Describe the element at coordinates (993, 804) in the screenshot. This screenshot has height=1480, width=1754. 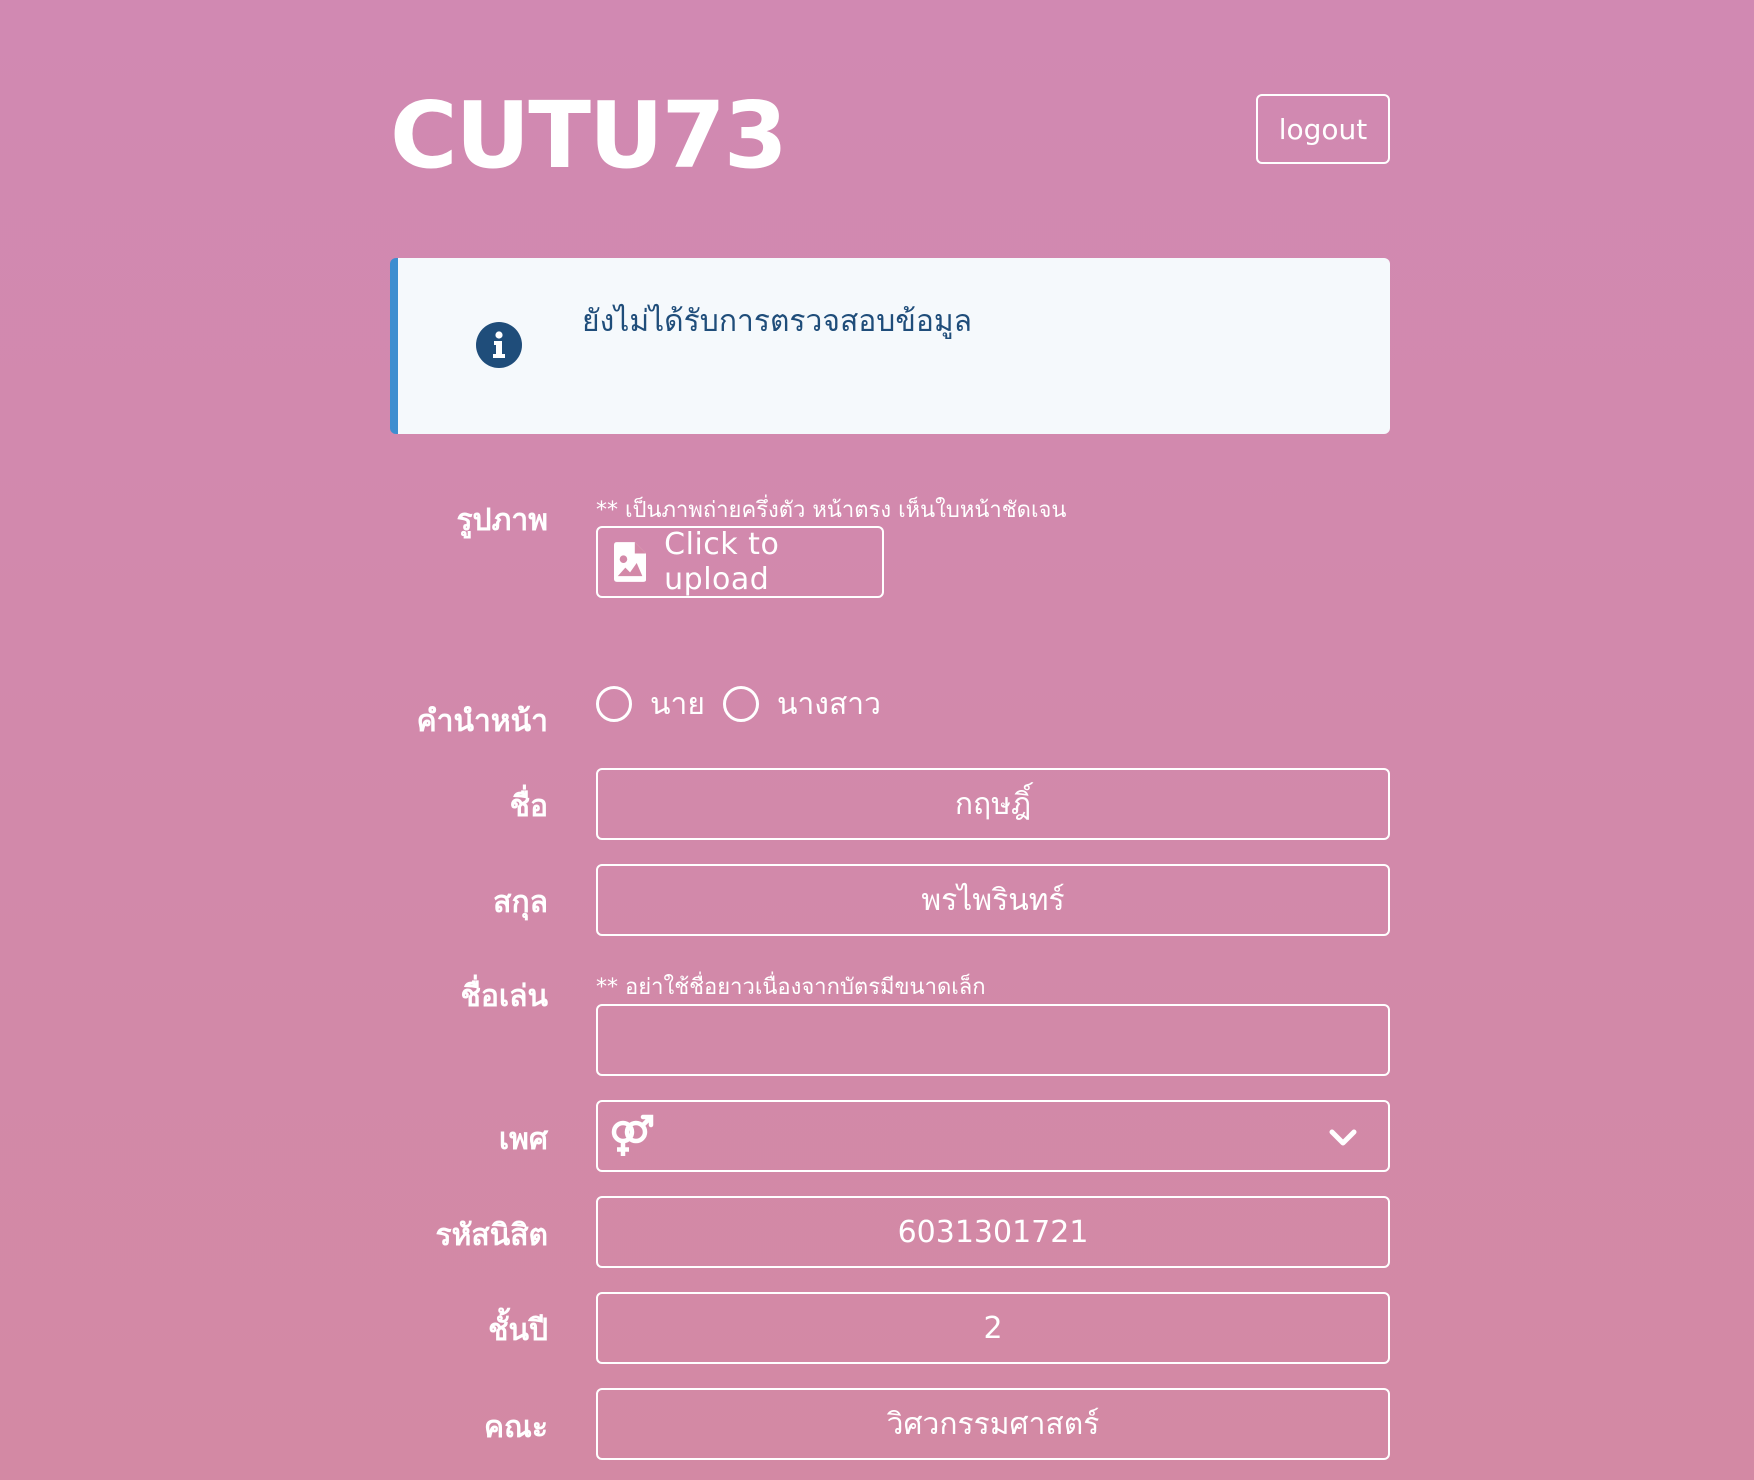
I see `first-name-field` at that location.